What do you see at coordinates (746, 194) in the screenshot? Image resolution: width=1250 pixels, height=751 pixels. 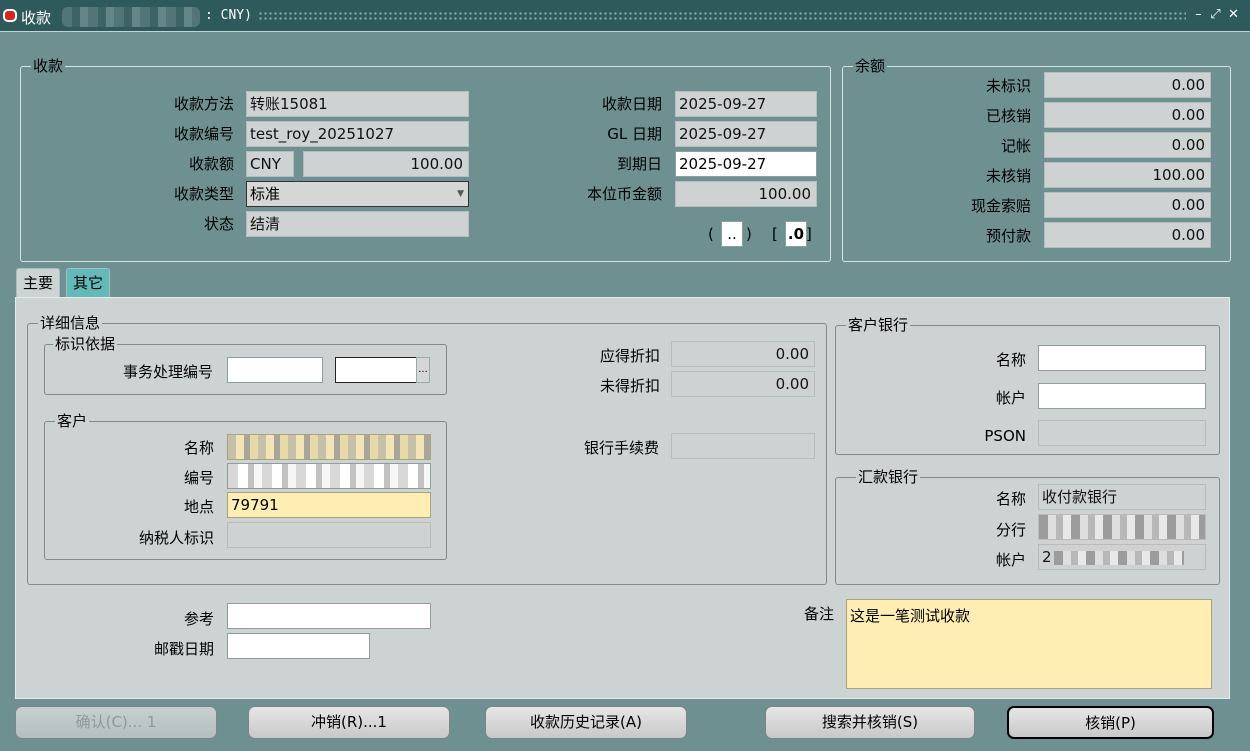 I see `functional-amount-field: 100.00` at bounding box center [746, 194].